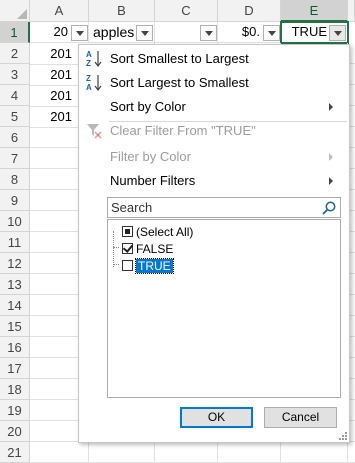 The image size is (355, 463). Describe the element at coordinates (15, 32) in the screenshot. I see `row-header-1: 1` at that location.